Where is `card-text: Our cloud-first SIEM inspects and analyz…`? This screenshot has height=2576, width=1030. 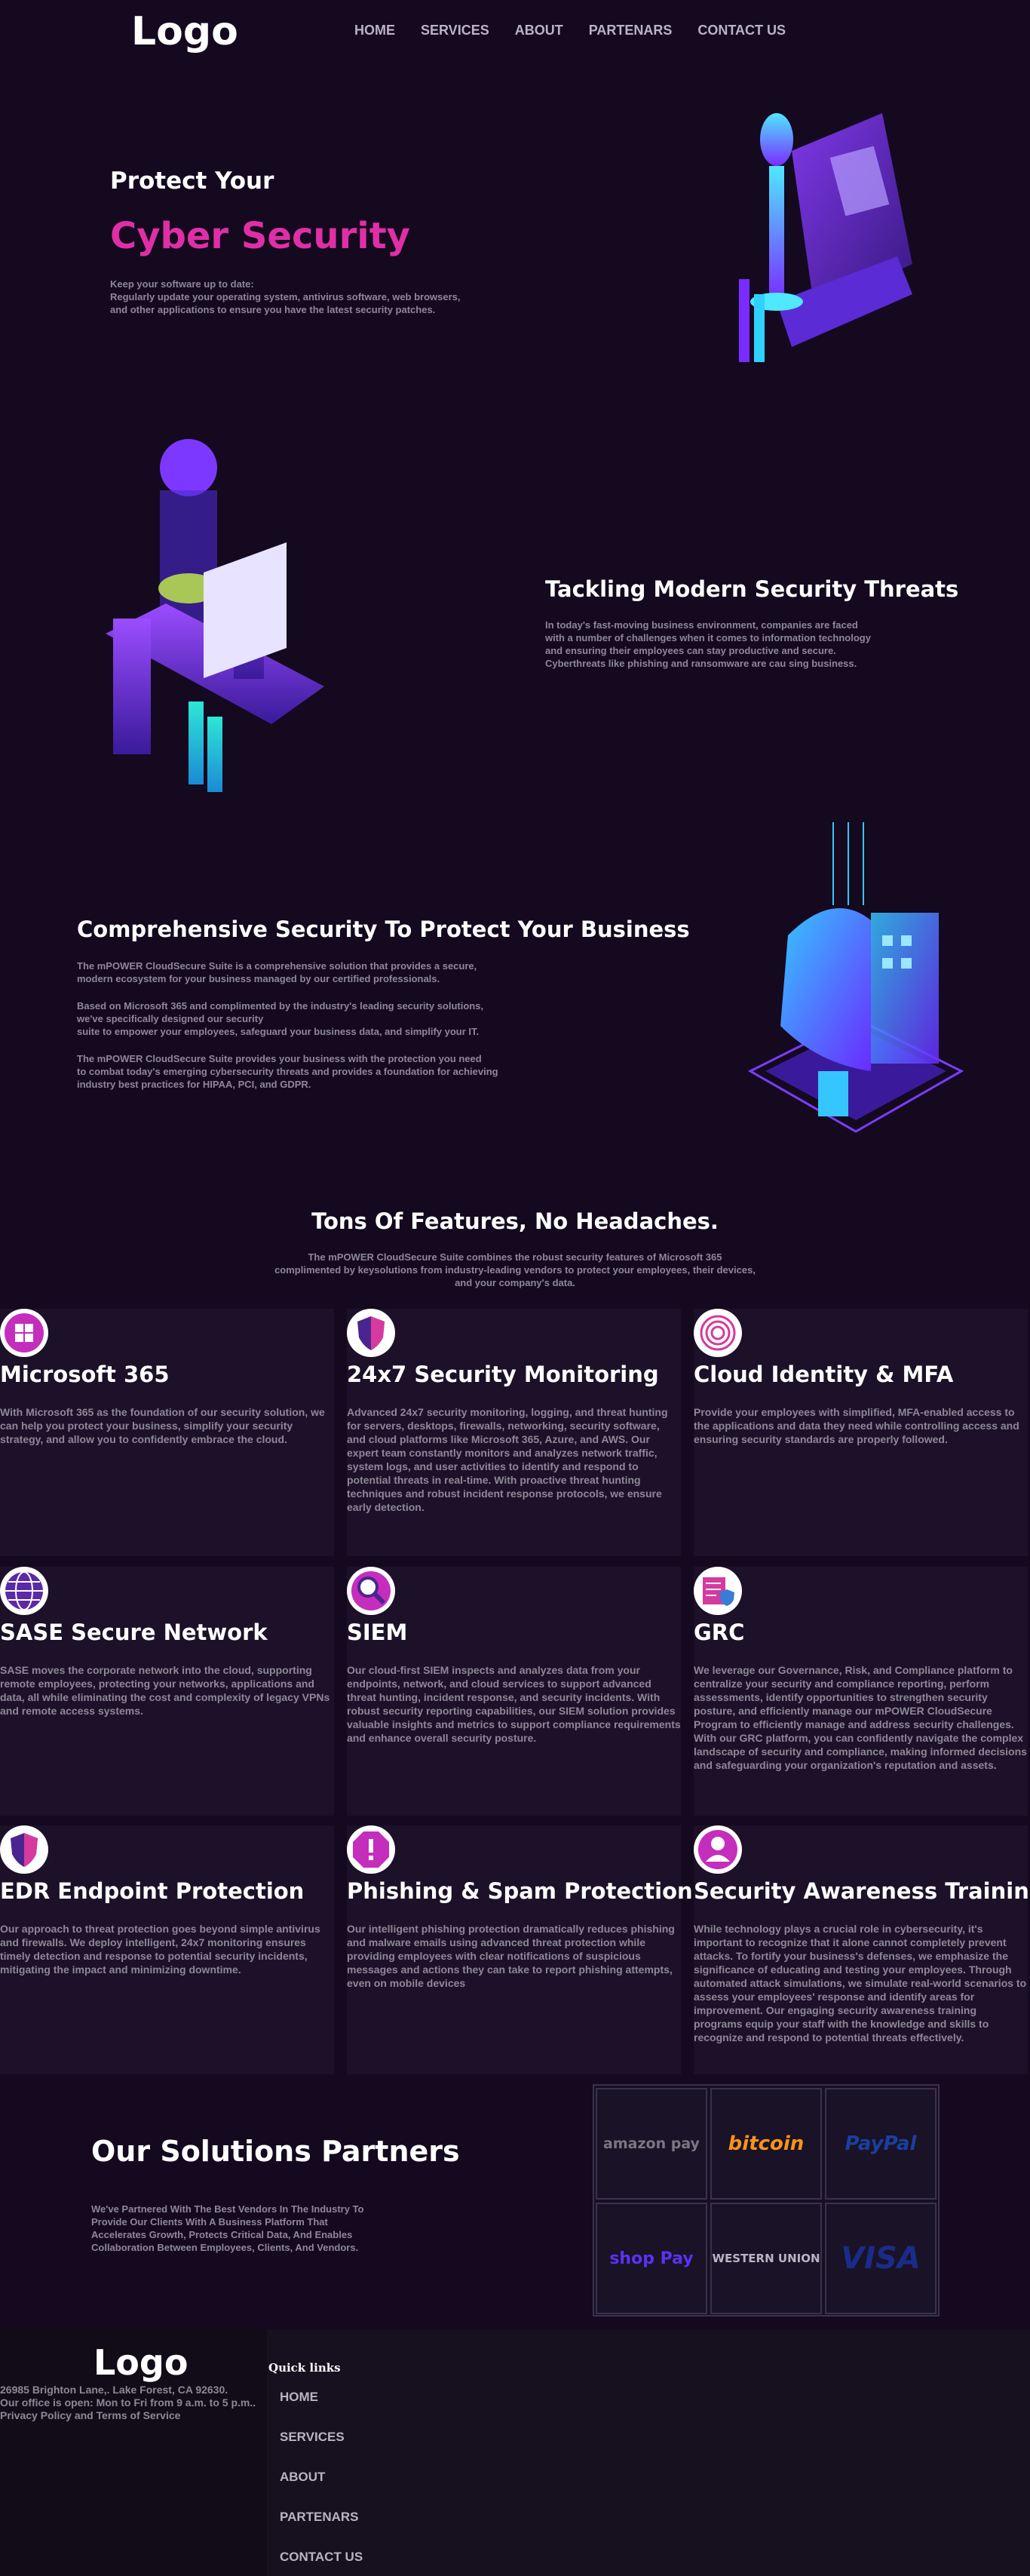 card-text: Our cloud-first SIEM inspects and analyz… is located at coordinates (514, 1704).